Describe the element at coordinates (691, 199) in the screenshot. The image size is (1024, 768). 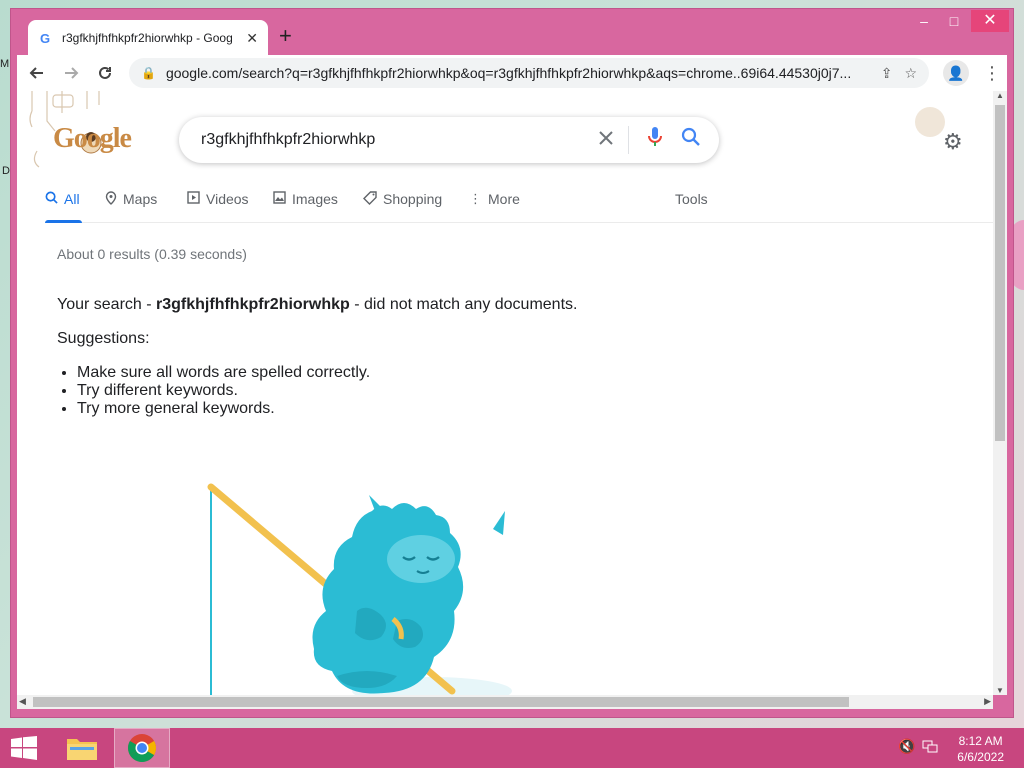
I see `tools-label: Tools` at that location.